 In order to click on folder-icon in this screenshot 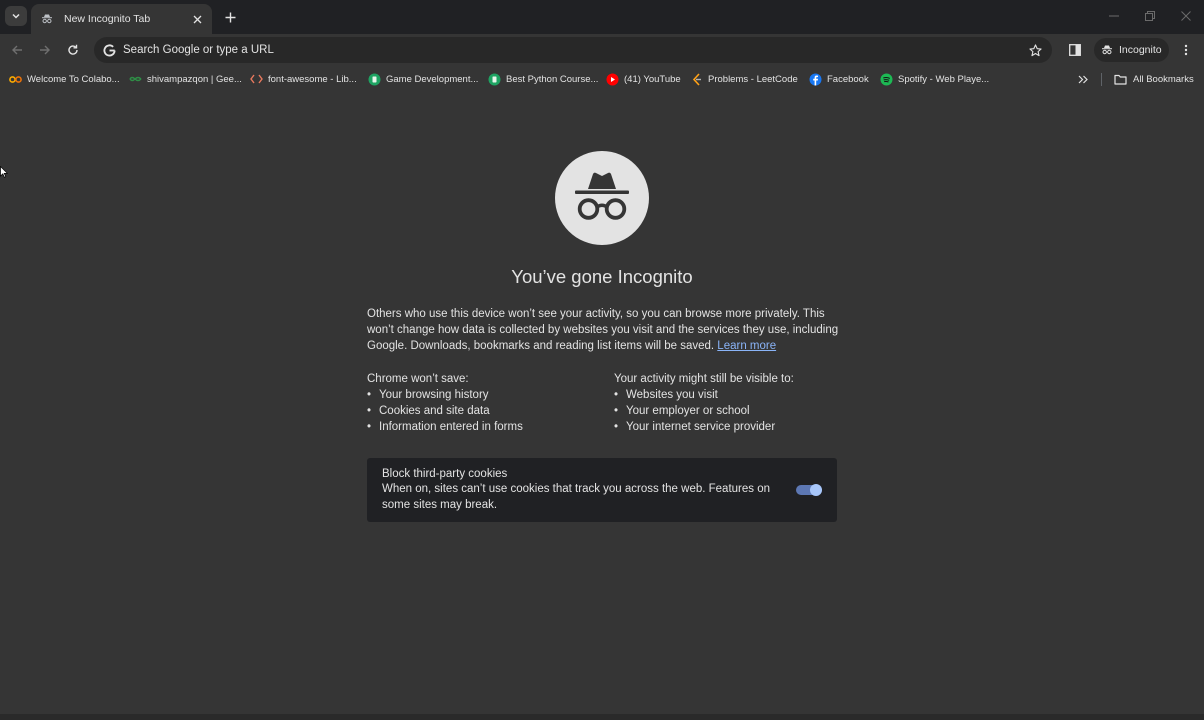, I will do `click(1120, 79)`.